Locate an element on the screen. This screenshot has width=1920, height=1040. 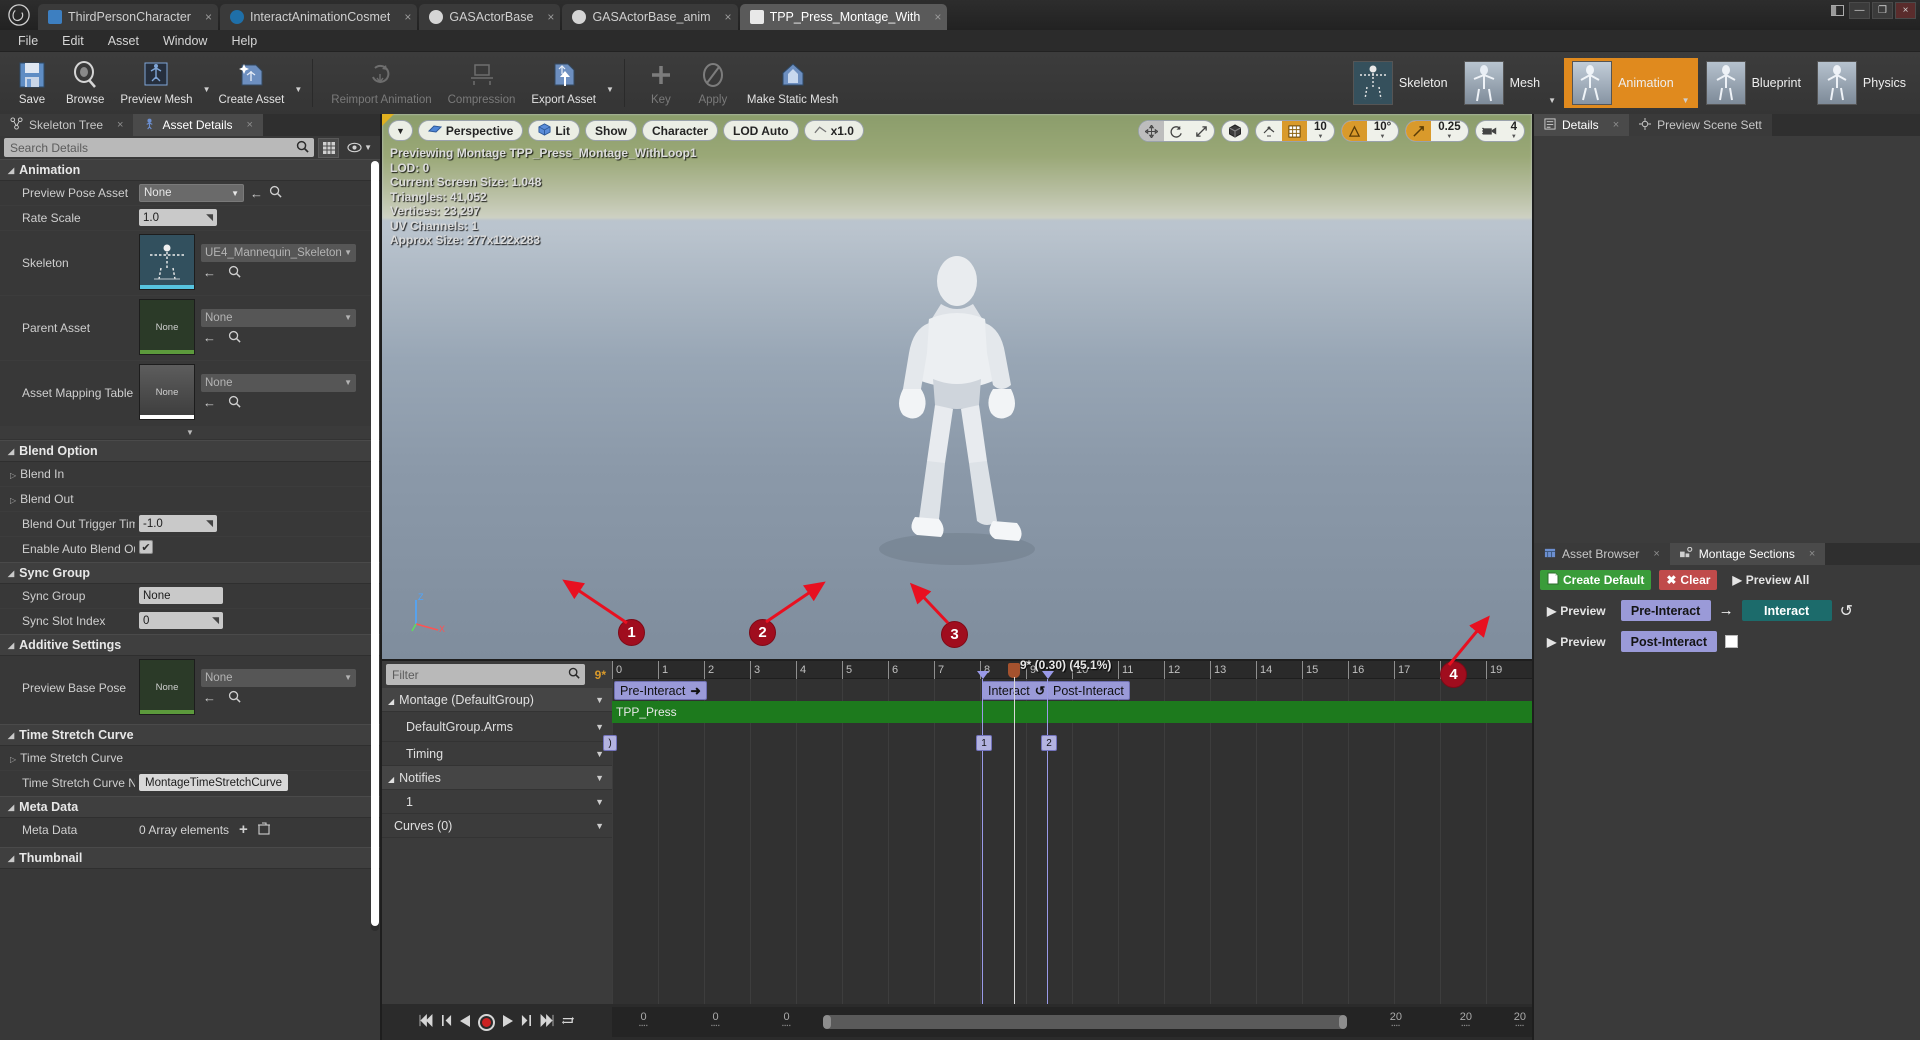
tab-preview-scene-settings: Preview Scene Sett is located at coordinates (1700, 125).